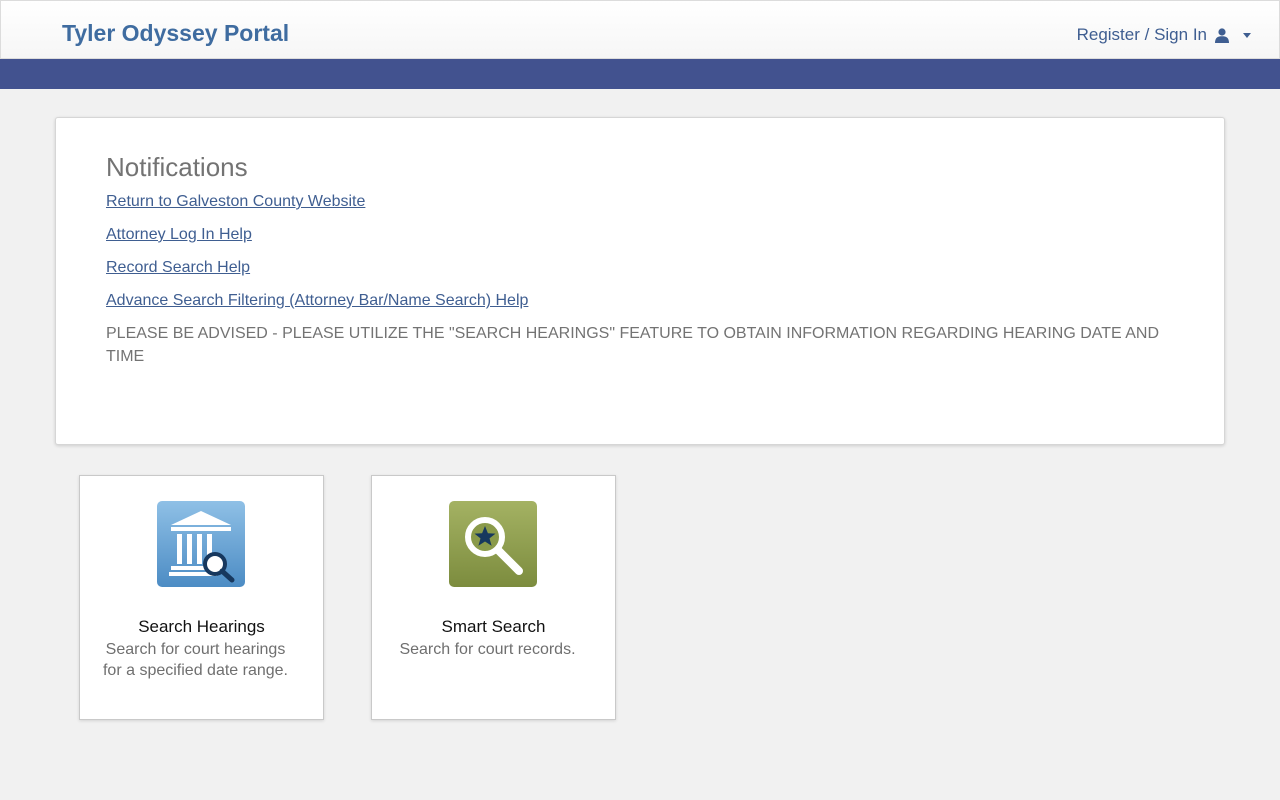 The width and height of the screenshot is (1280, 800). What do you see at coordinates (177, 167) in the screenshot?
I see `notifications-title: Notifications` at bounding box center [177, 167].